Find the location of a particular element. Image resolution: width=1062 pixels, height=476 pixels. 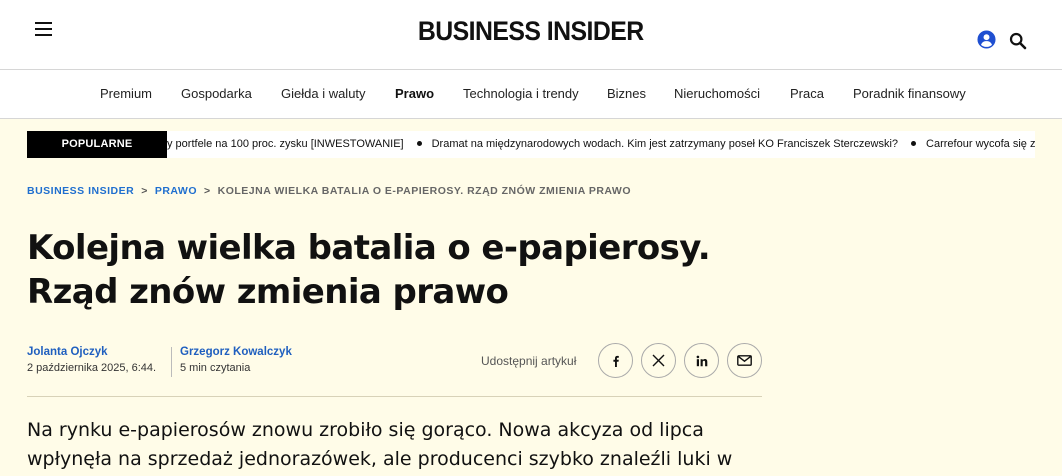

share-facebook-button is located at coordinates (615, 360).